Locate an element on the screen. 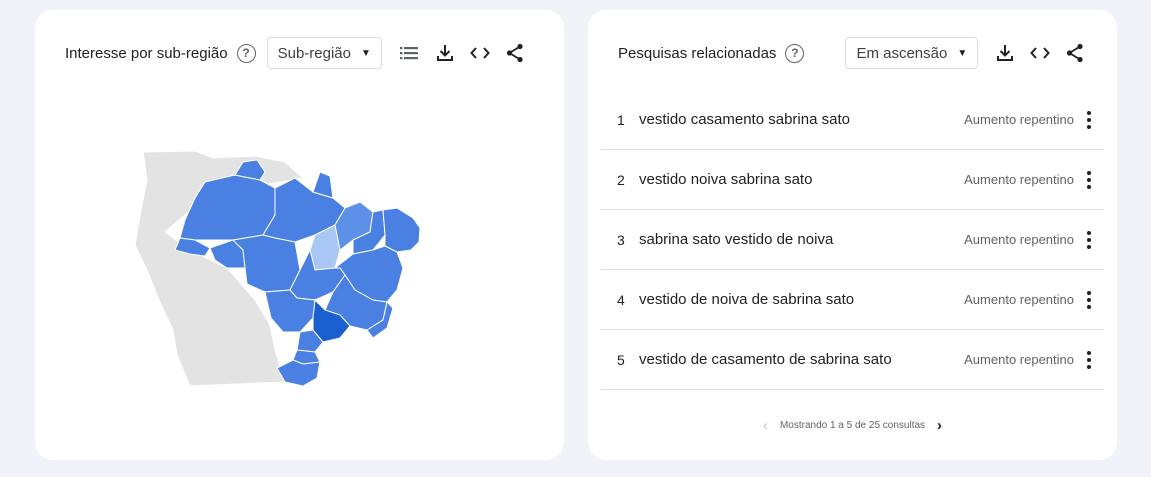 This screenshot has width=1151, height=477. query-link: vestido de noiva de sabrina sato is located at coordinates (746, 299).